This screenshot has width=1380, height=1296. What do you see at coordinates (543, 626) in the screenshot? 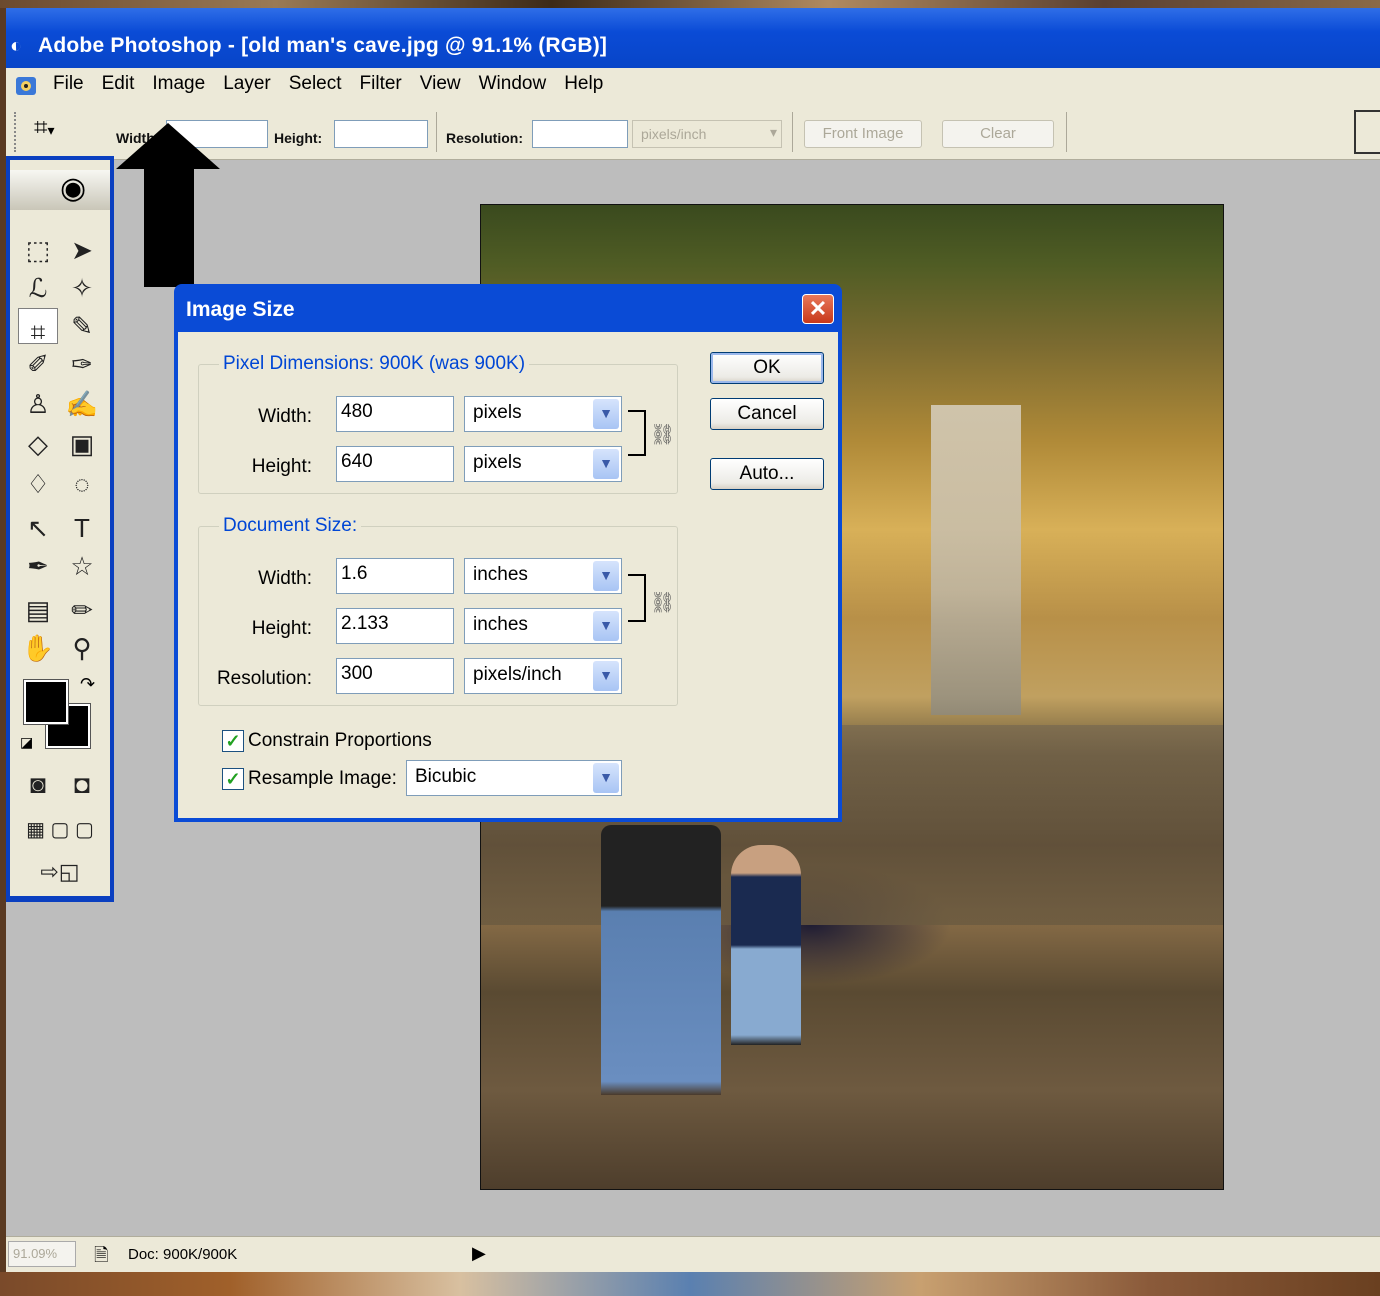
I see `doc-height-unit-select: inches ▼` at bounding box center [543, 626].